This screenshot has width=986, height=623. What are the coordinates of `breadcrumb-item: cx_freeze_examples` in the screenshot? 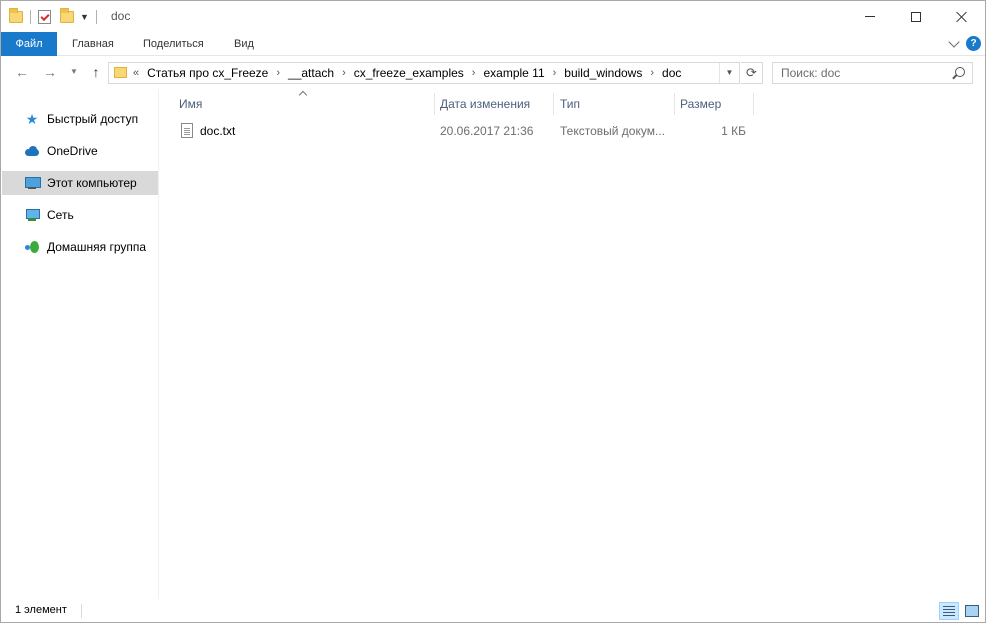 It's located at (409, 73).